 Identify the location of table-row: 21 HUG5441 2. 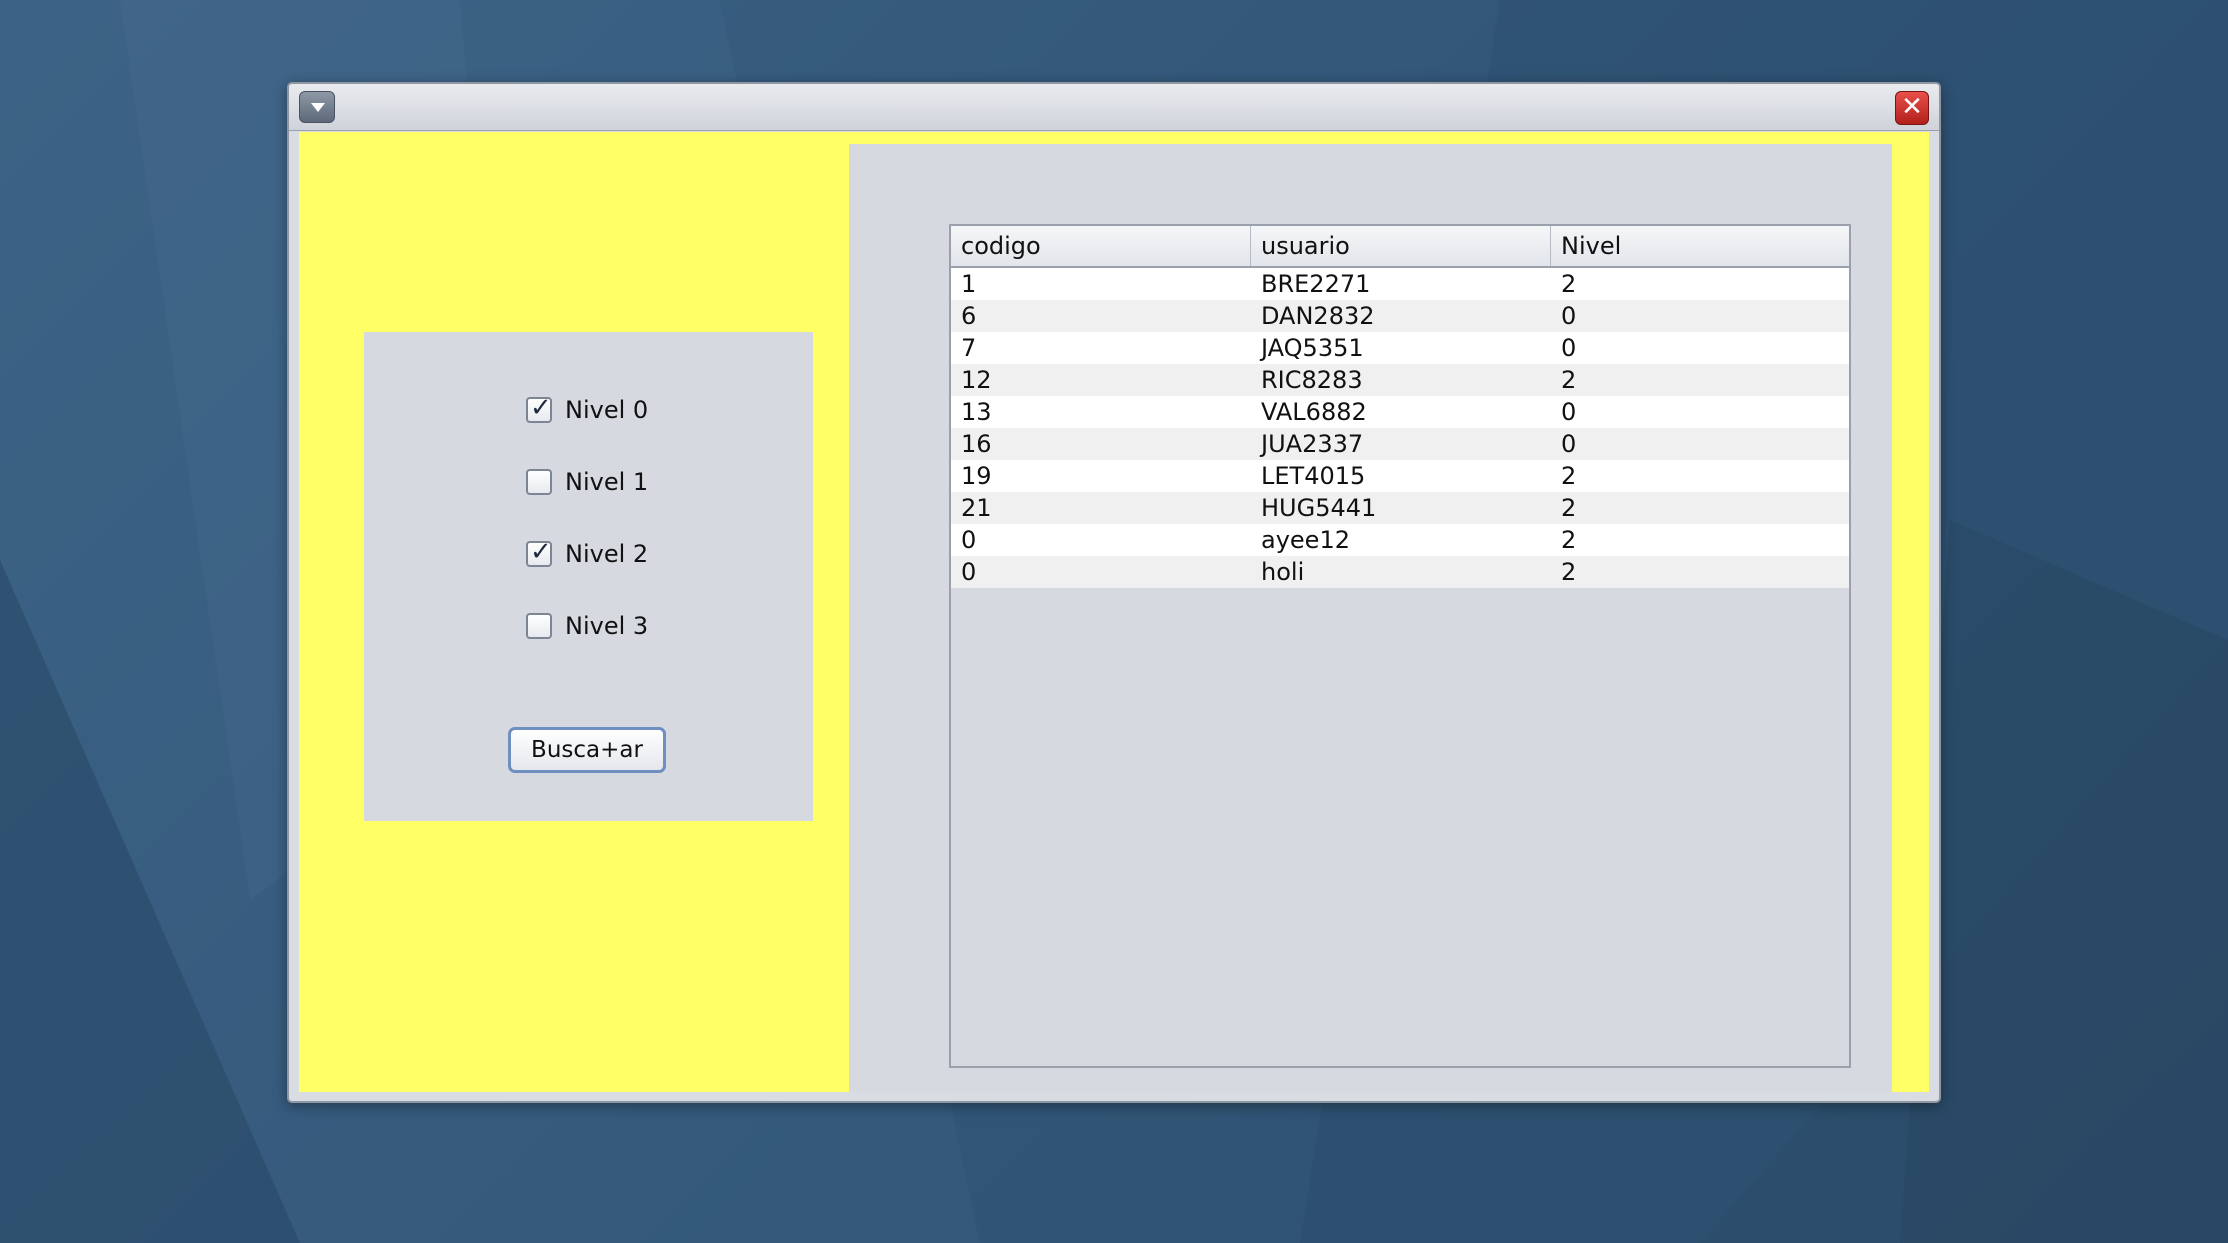
(1400, 508).